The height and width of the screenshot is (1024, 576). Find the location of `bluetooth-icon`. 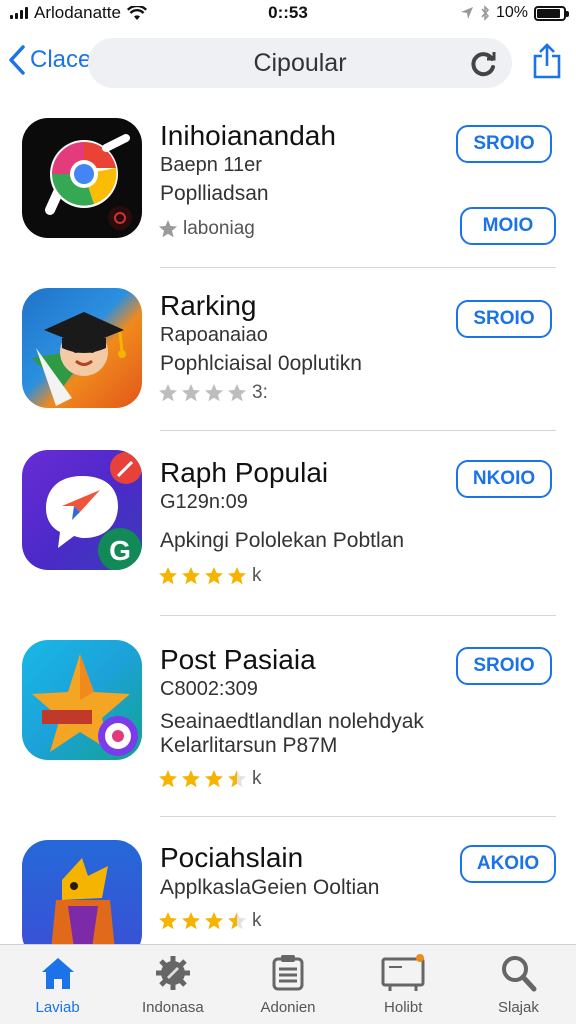

bluetooth-icon is located at coordinates (485, 13).